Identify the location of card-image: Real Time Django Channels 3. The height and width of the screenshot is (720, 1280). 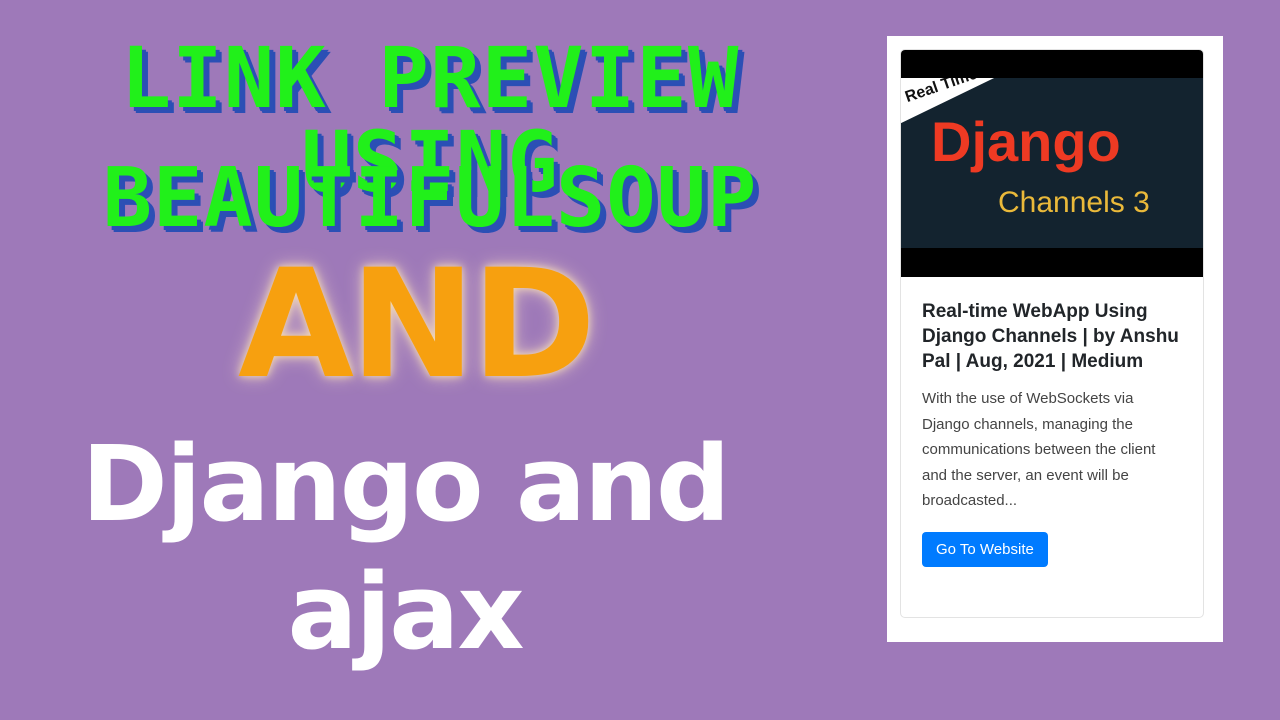
(1052, 163).